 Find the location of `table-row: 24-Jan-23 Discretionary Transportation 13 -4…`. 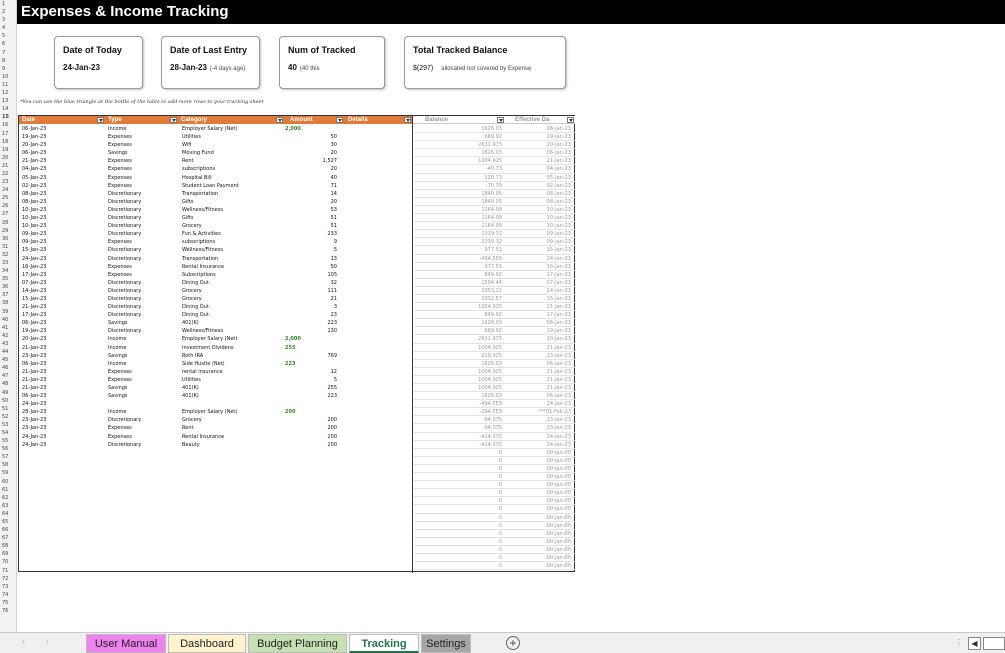

table-row: 24-Jan-23 Discretionary Transportation 13 -4… is located at coordinates (297, 259).